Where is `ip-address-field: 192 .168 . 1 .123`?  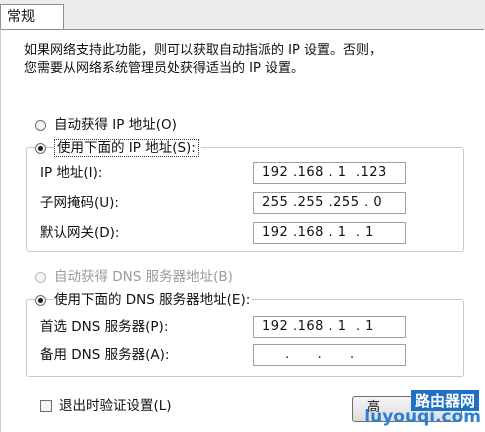
ip-address-field: 192 .168 . 1 .123 is located at coordinates (329, 173).